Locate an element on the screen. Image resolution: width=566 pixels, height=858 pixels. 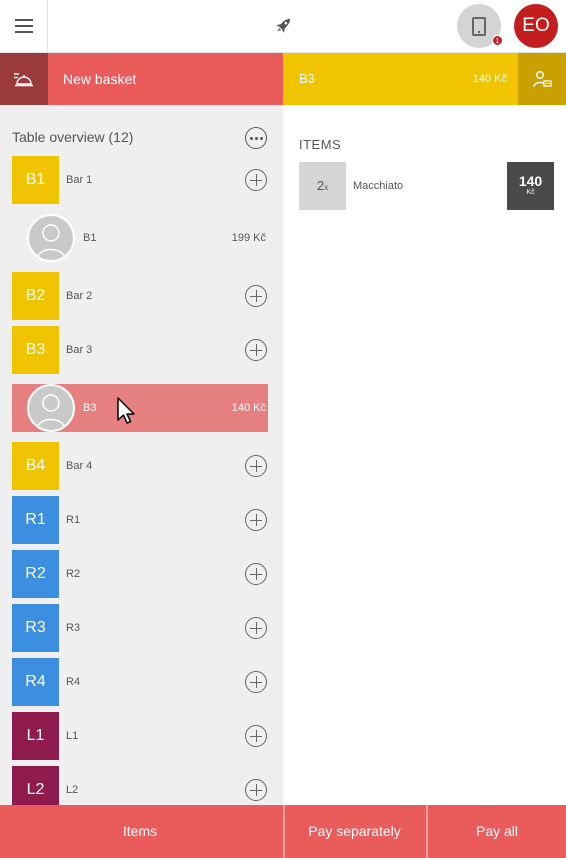
table-row-b2: B2 Bar 2 is located at coordinates (140, 296).